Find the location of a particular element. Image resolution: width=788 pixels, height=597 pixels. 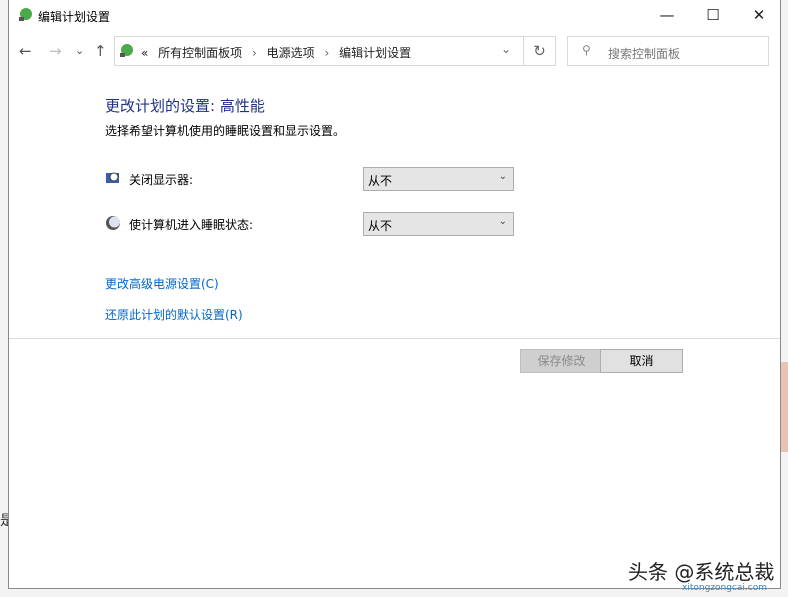

page-description: 选择希望计算机使用的睡眠设置和显示设置。 is located at coordinates (225, 131).